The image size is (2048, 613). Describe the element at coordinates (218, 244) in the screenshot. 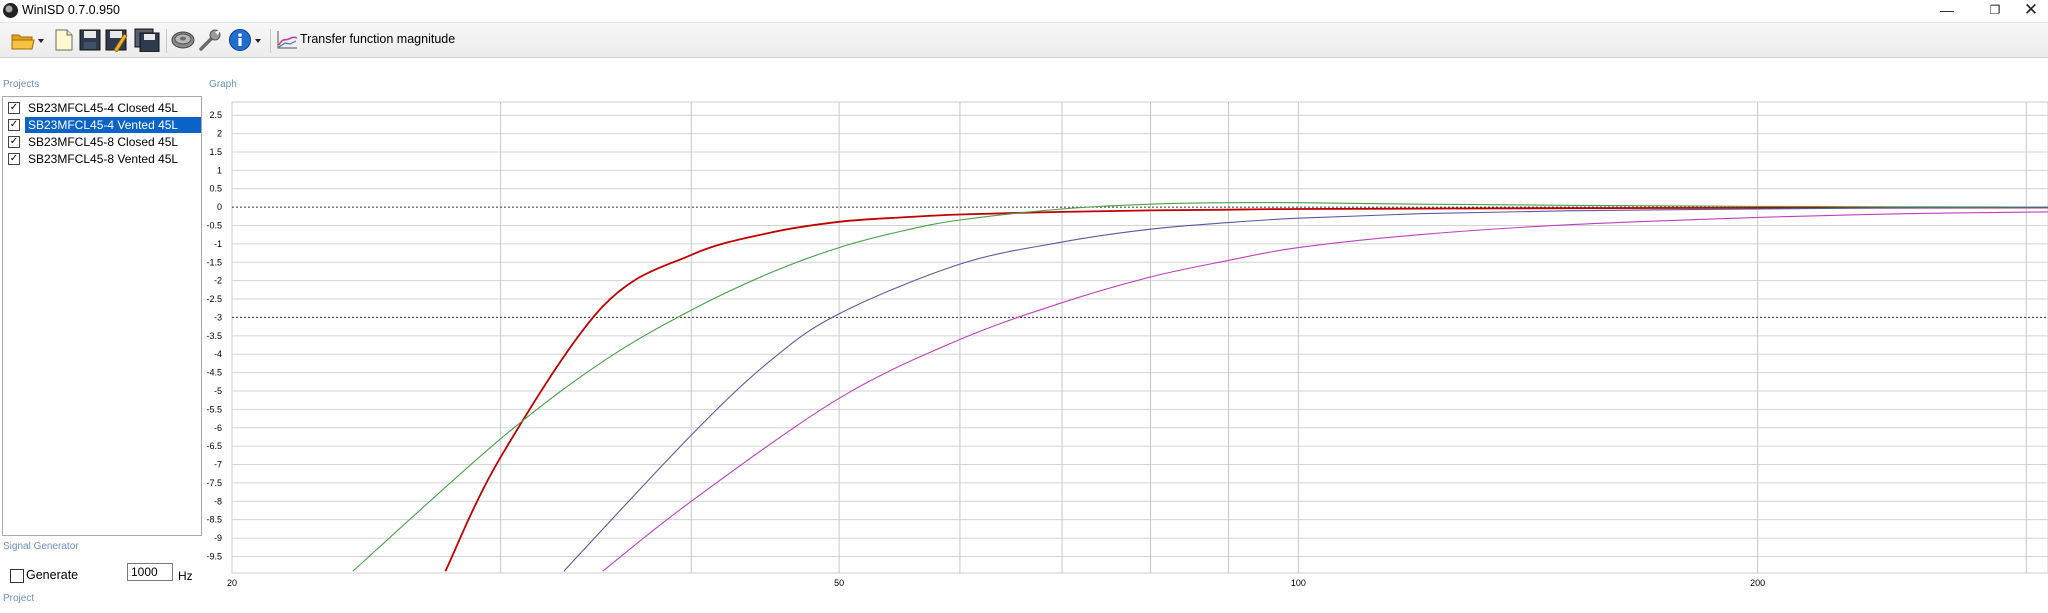

I see `y-tick-label: -1` at that location.